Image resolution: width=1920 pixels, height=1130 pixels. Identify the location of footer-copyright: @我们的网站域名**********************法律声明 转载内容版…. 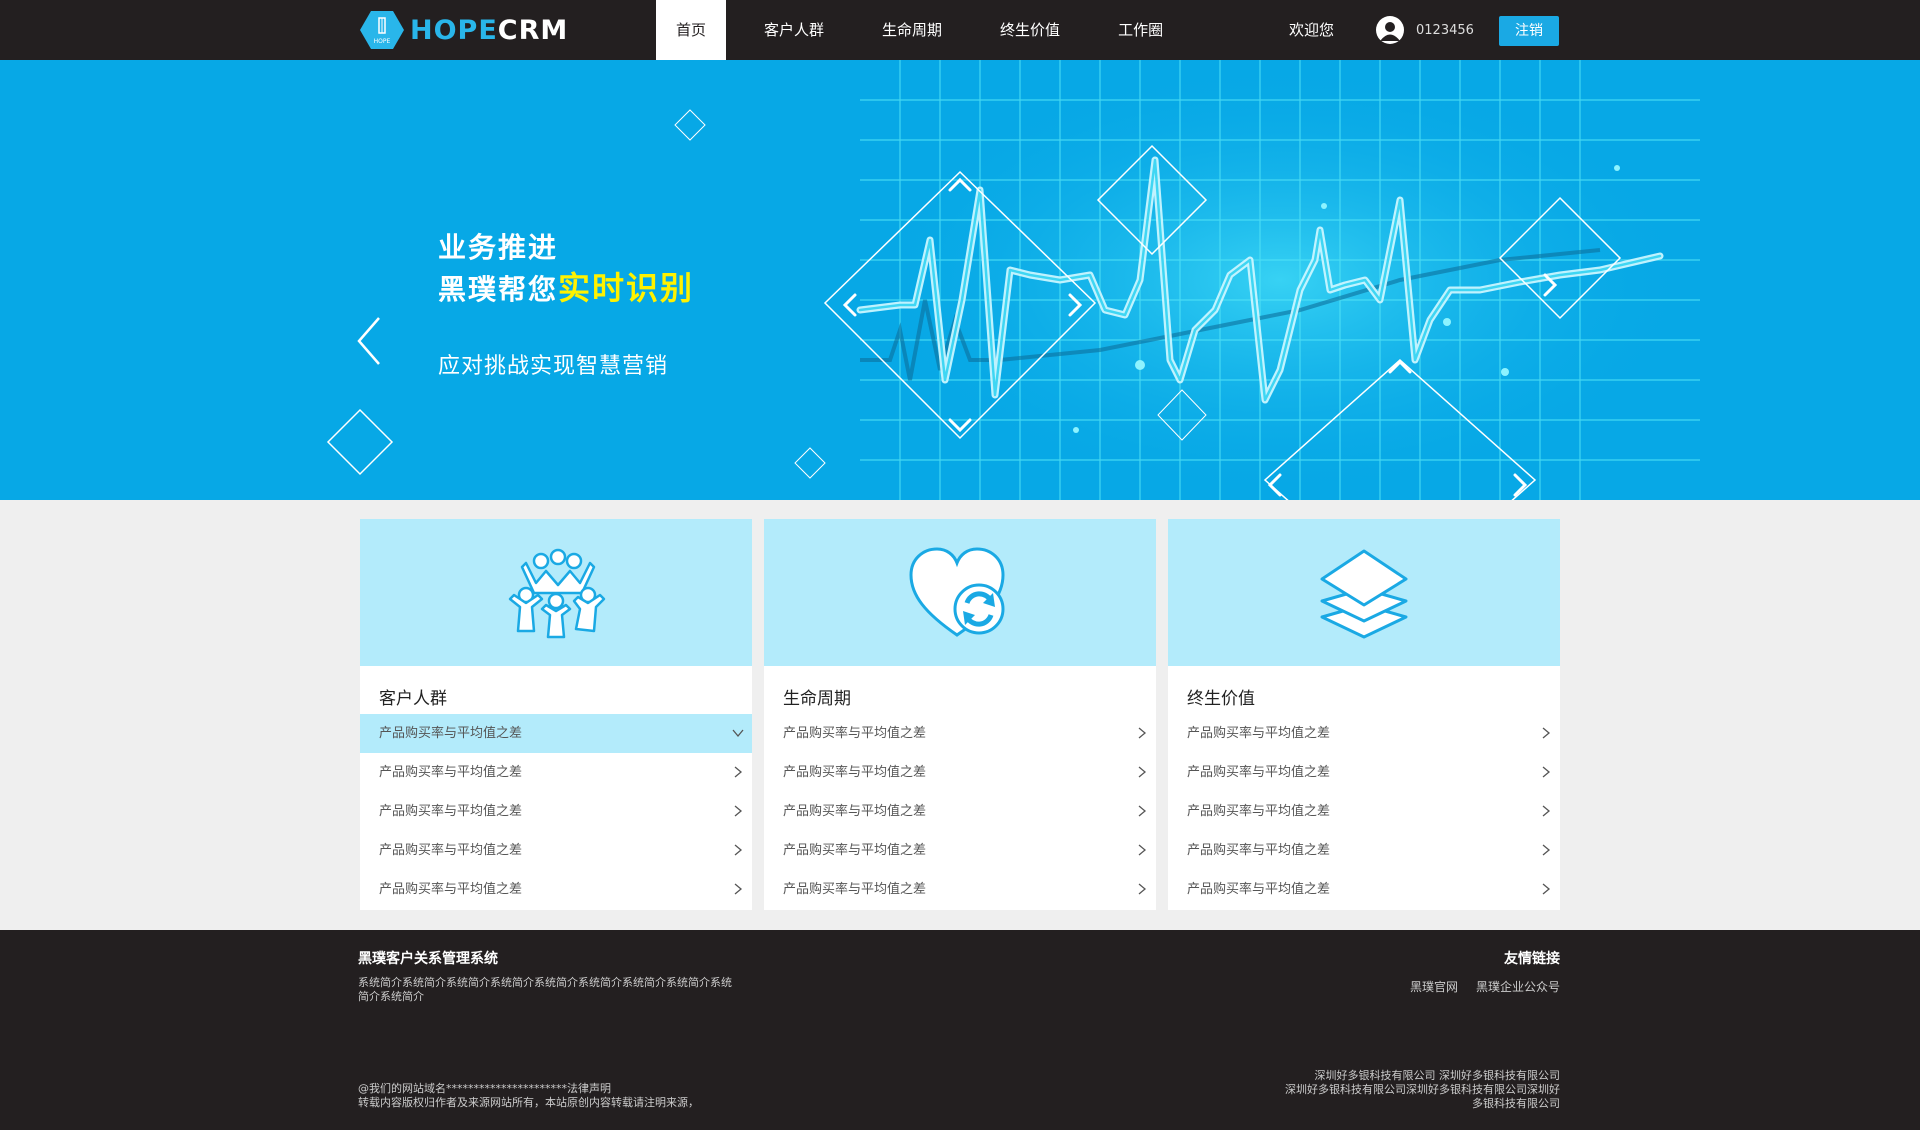
(528, 1096).